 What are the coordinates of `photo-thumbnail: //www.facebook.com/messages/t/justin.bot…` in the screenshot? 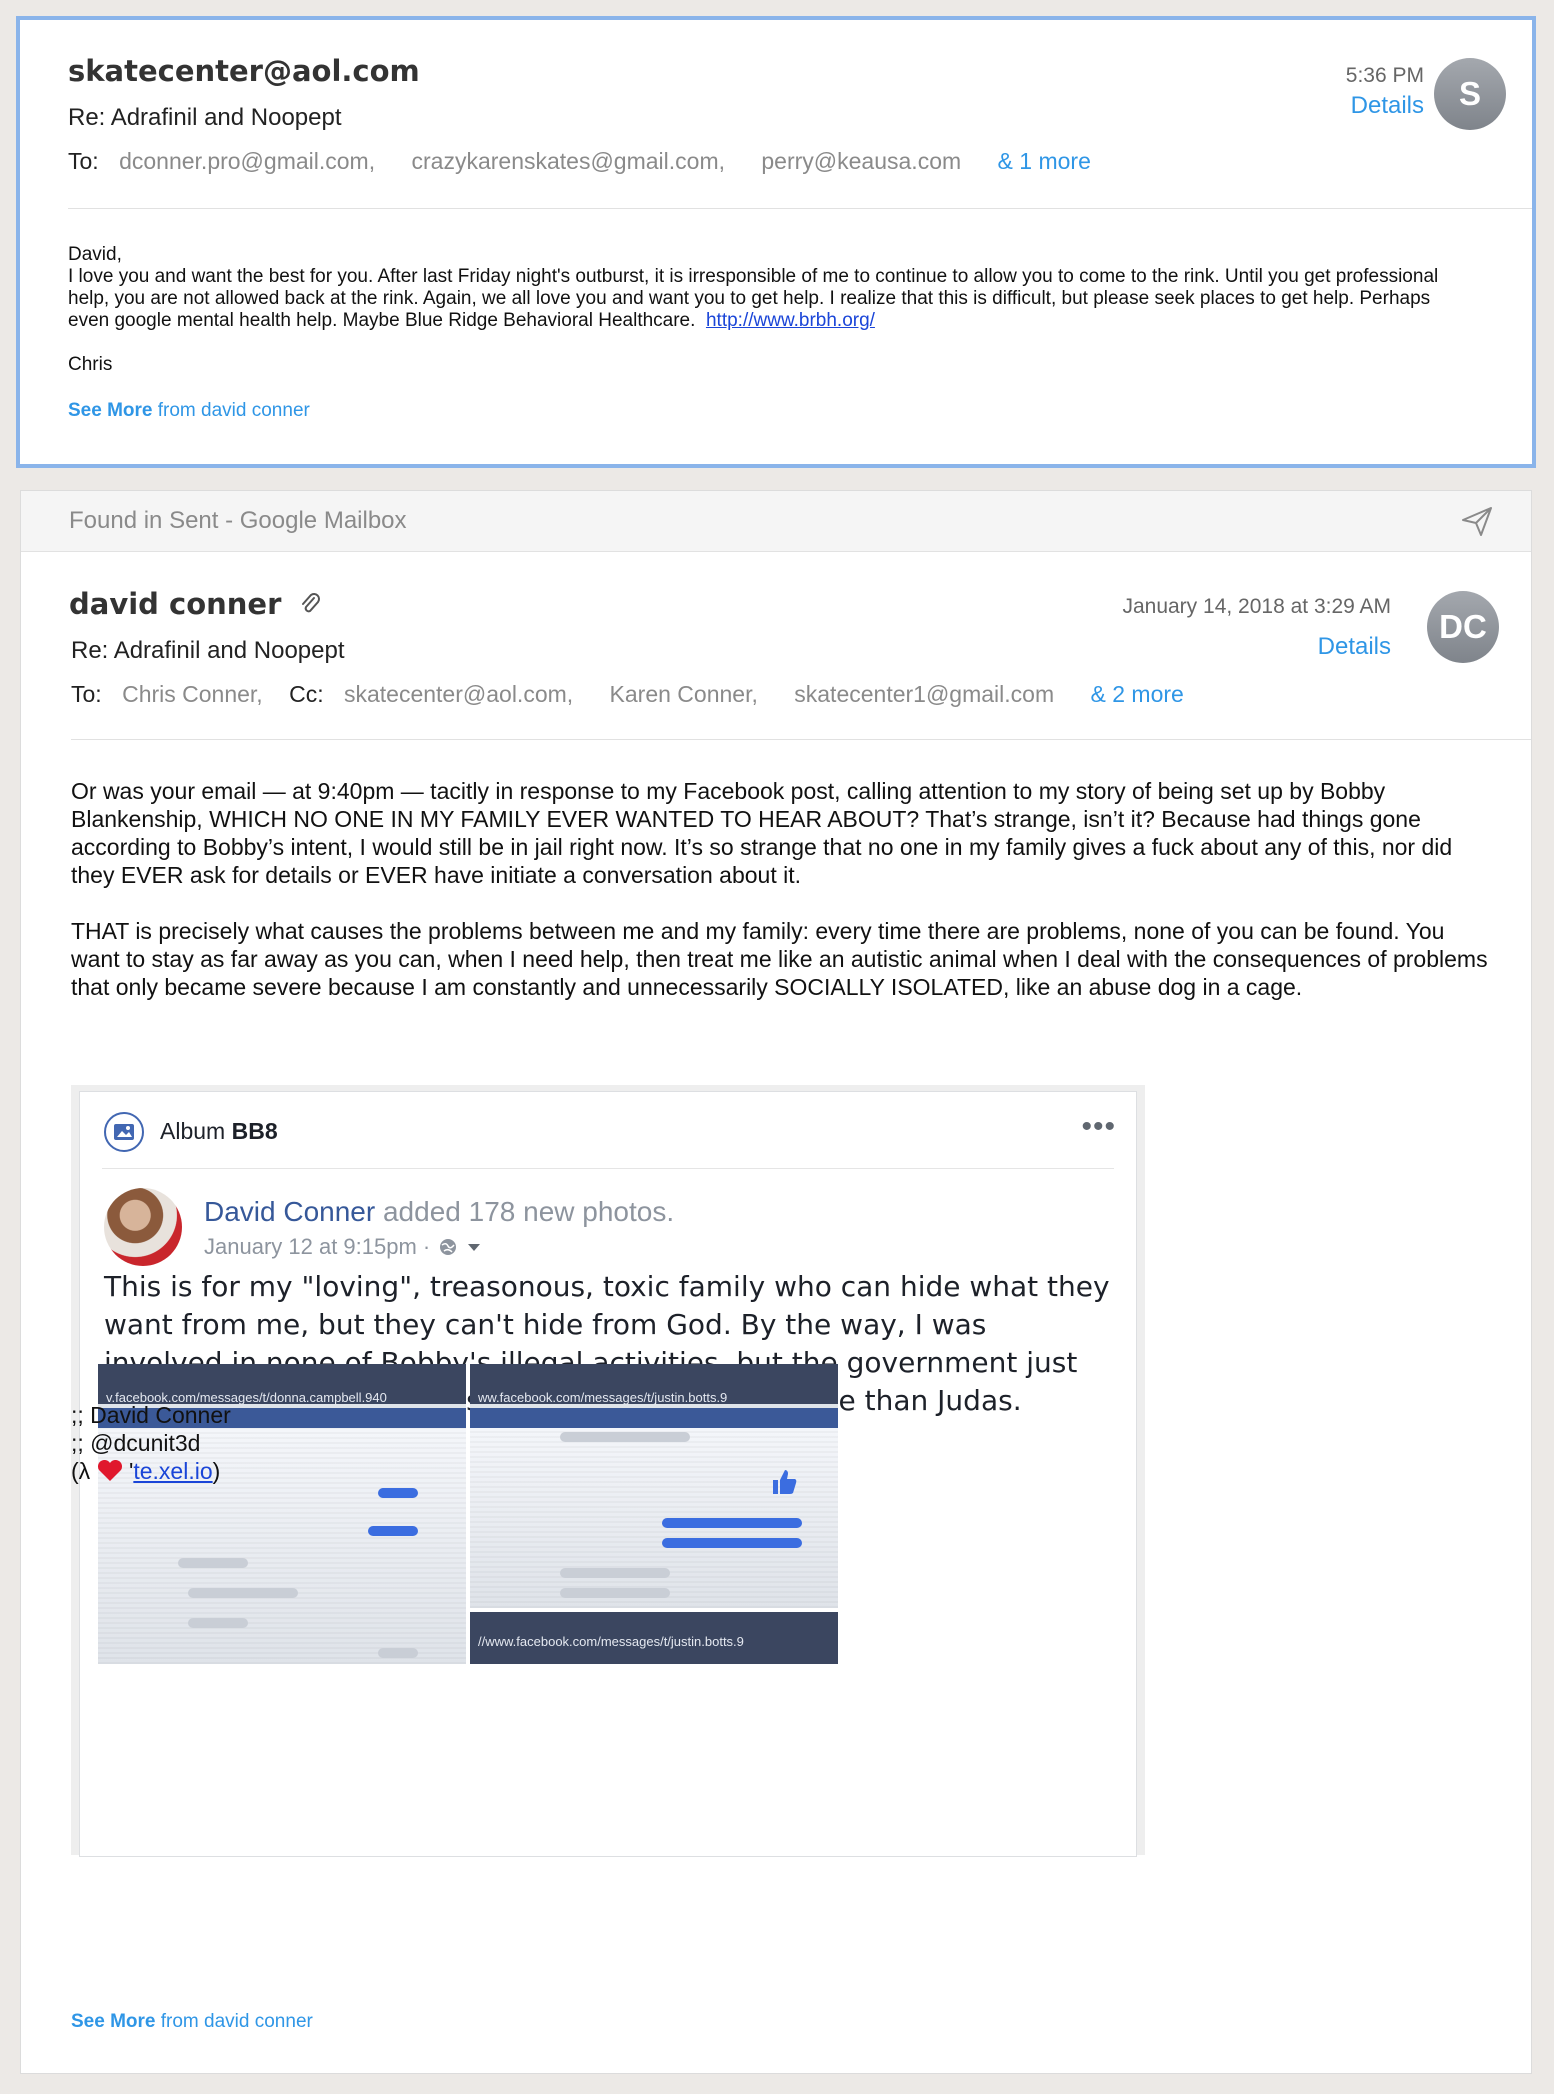 It's located at (654, 1638).